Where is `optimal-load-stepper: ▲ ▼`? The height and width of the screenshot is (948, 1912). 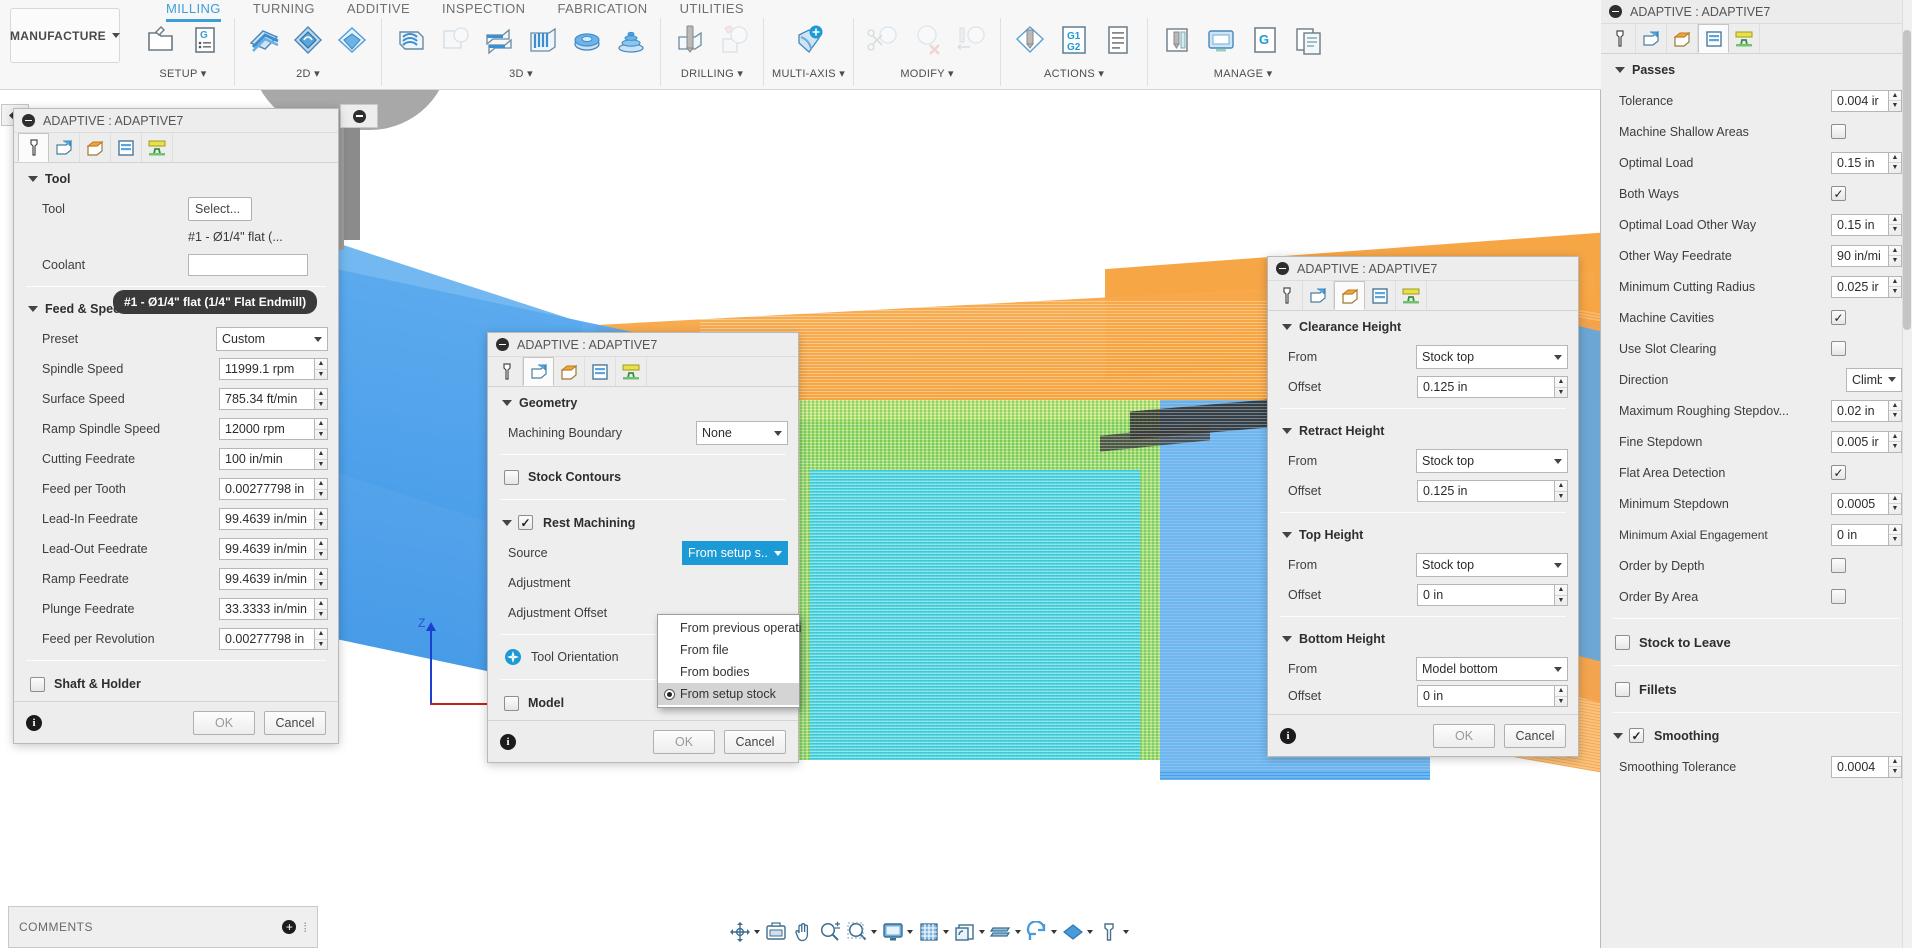 optimal-load-stepper: ▲ ▼ is located at coordinates (1895, 162).